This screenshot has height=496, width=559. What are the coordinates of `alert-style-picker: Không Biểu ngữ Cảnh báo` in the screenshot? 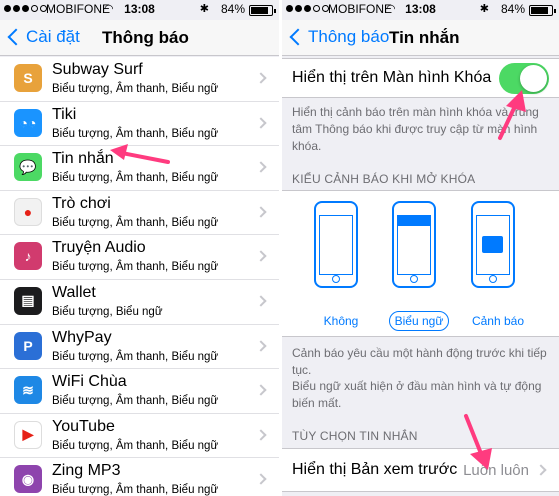 It's located at (420, 263).